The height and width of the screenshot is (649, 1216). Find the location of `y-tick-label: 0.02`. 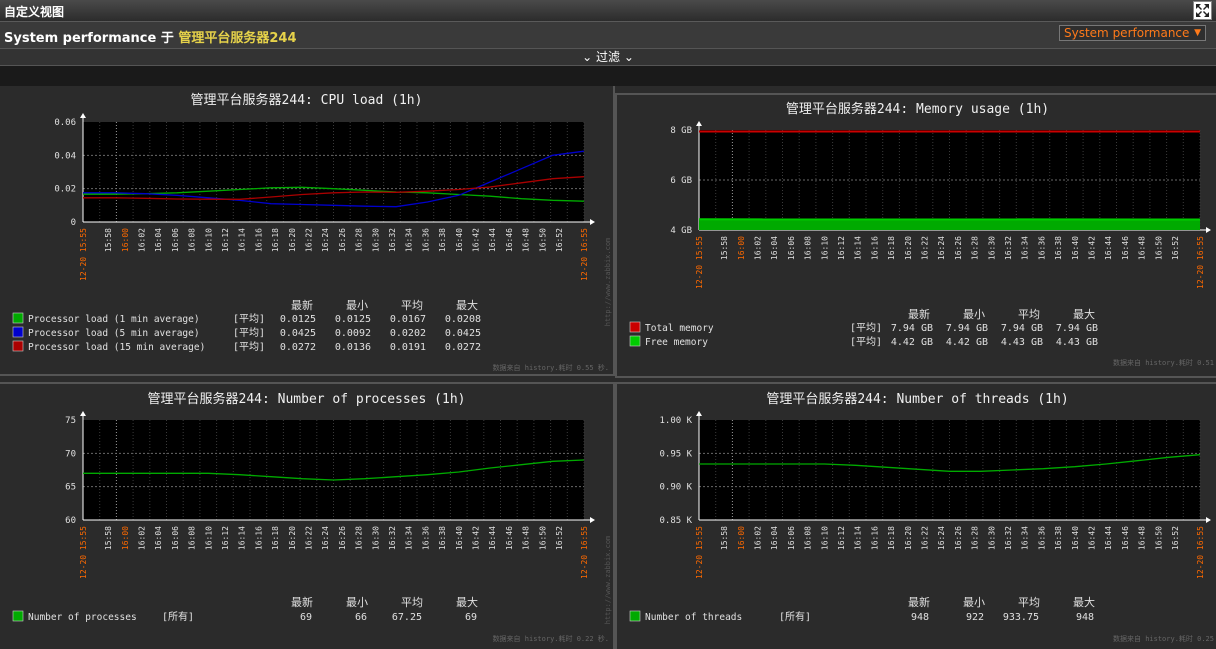

y-tick-label: 0.02 is located at coordinates (65, 190).